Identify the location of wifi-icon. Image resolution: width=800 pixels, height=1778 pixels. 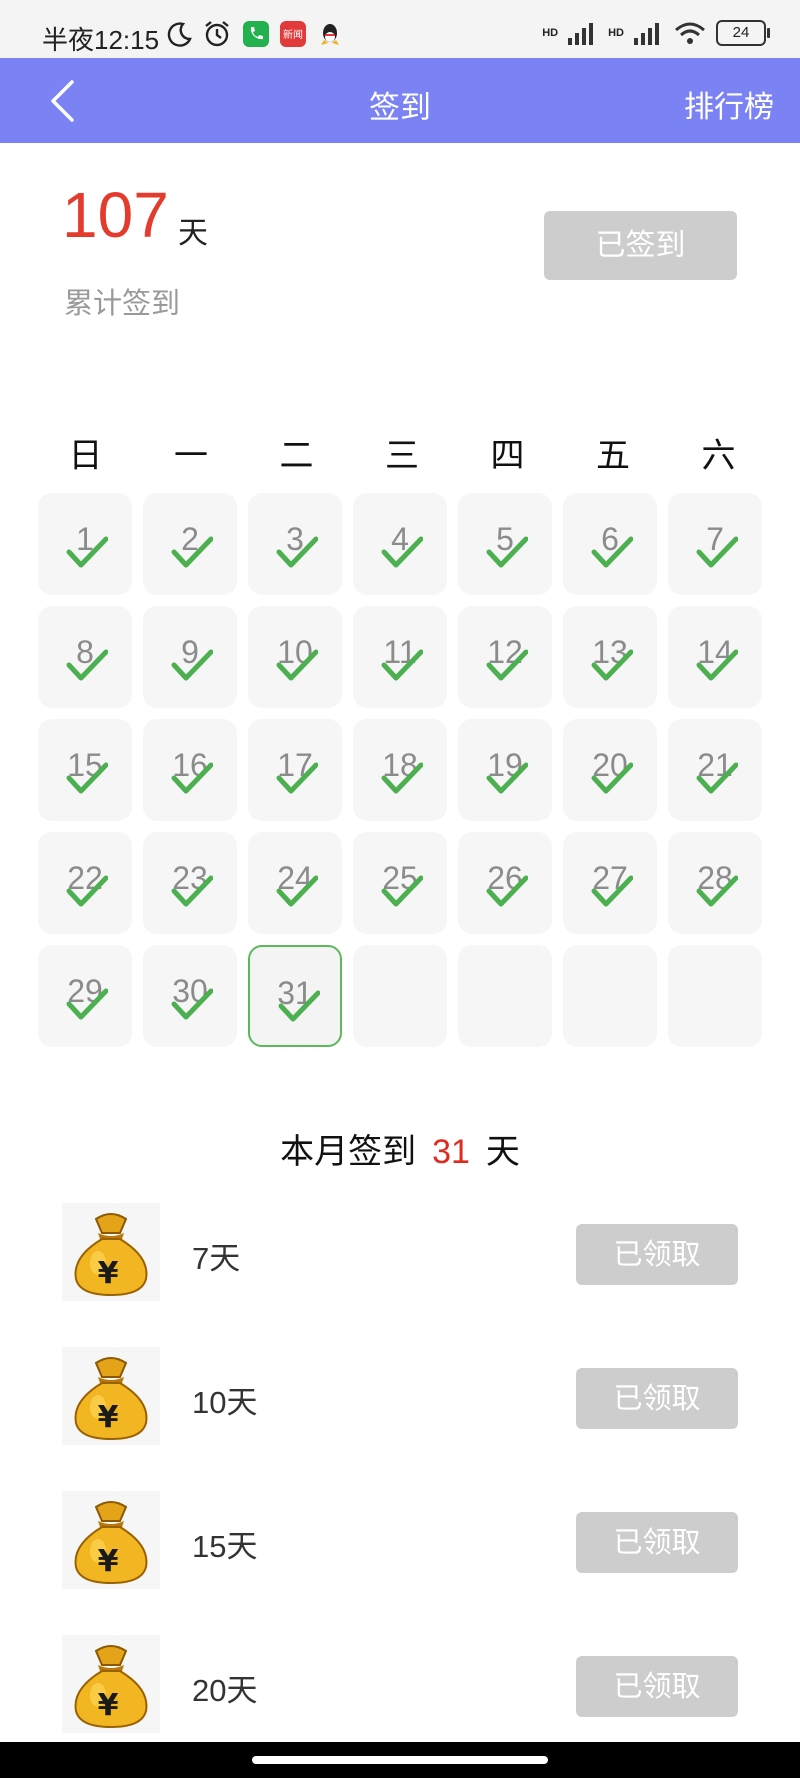
(690, 33).